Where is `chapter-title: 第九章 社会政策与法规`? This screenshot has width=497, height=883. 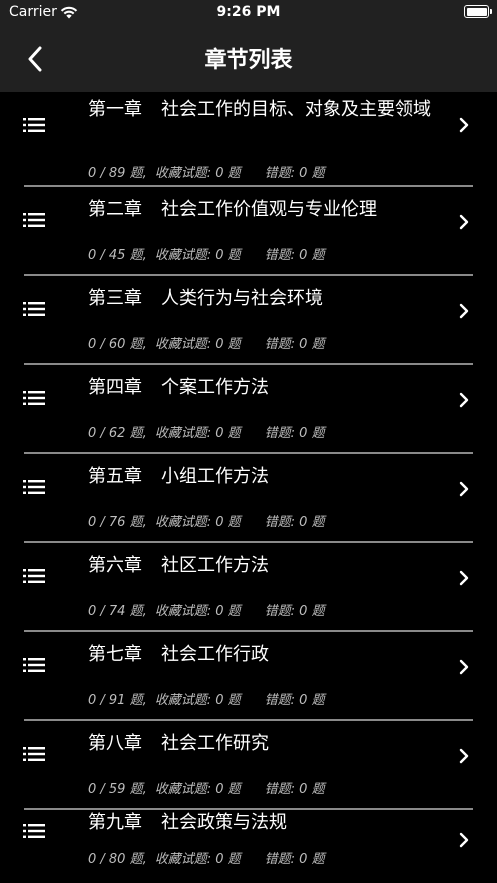 chapter-title: 第九章 社会政策与法规 is located at coordinates (260, 822).